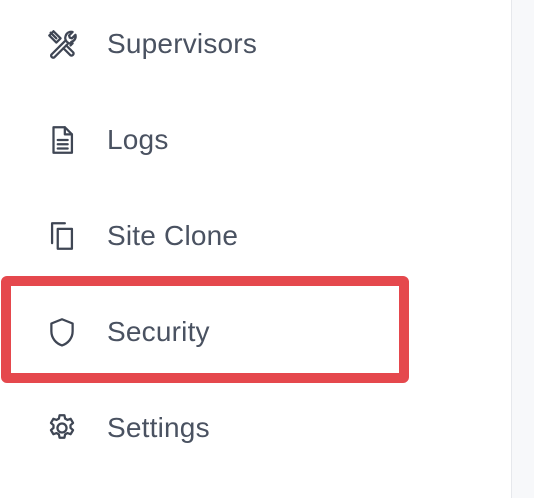 This screenshot has width=534, height=498. What do you see at coordinates (522, 249) in the screenshot?
I see `content-area-edge` at bounding box center [522, 249].